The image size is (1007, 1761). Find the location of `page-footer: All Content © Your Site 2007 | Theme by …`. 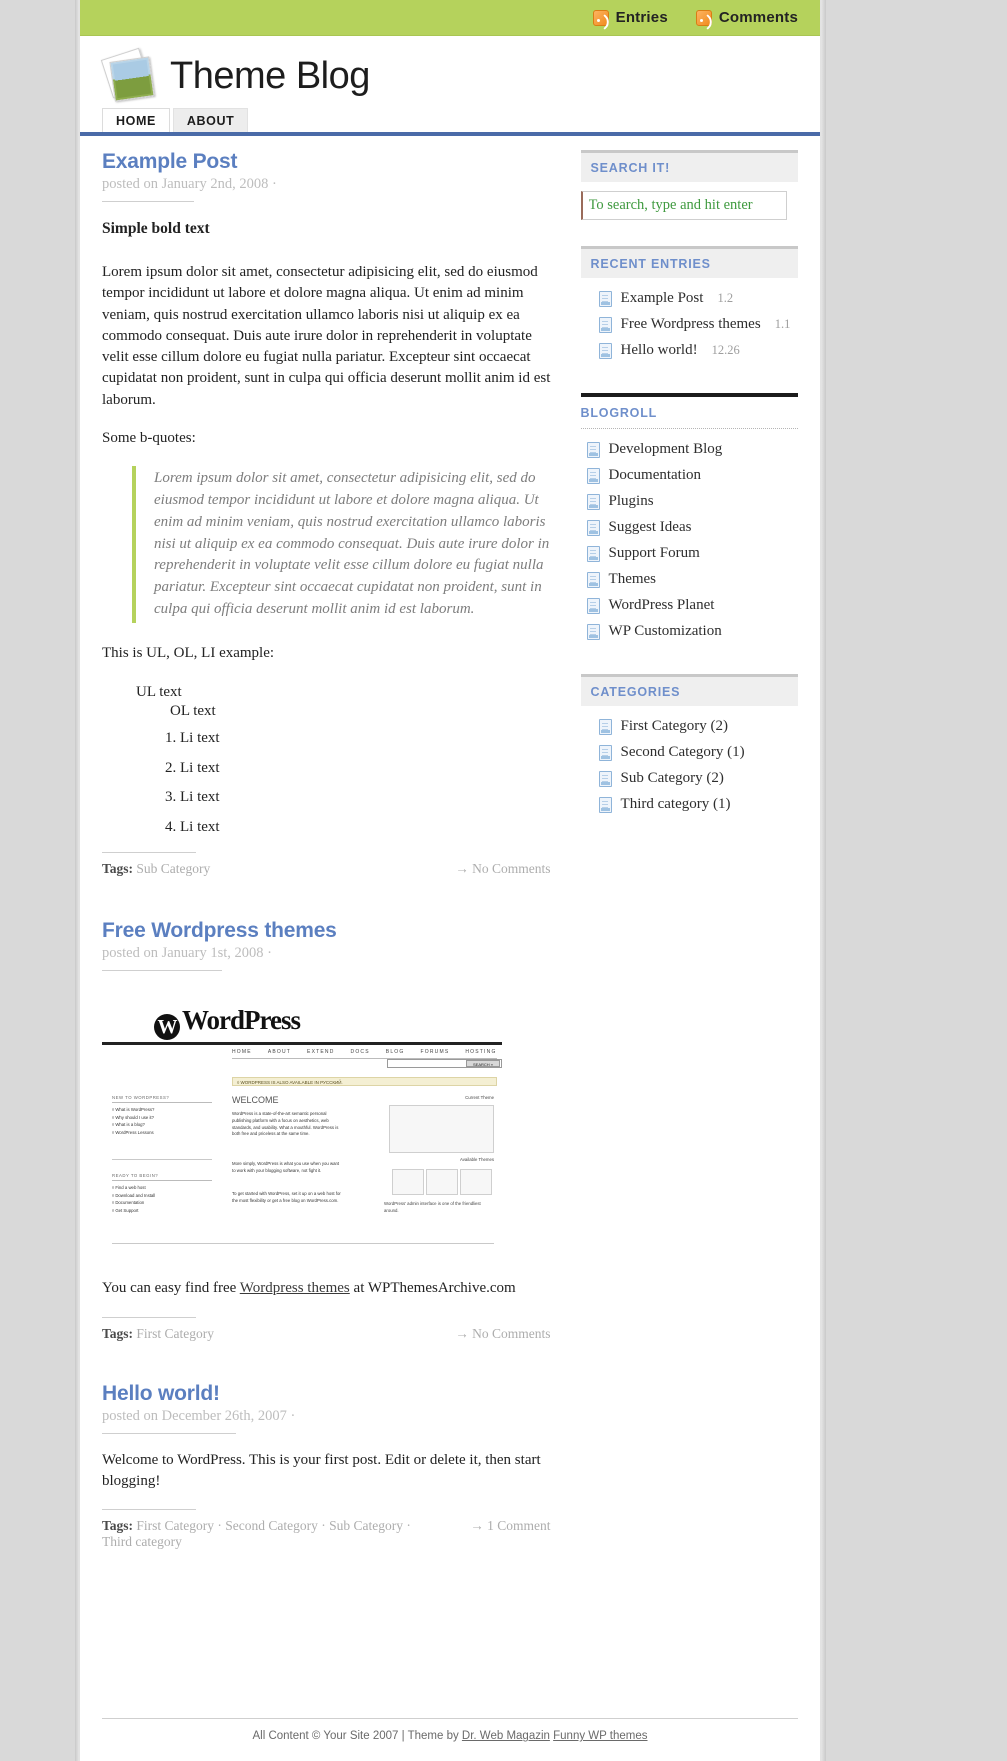

page-footer: All Content © Your Site 2007 | Theme by … is located at coordinates (450, 1730).